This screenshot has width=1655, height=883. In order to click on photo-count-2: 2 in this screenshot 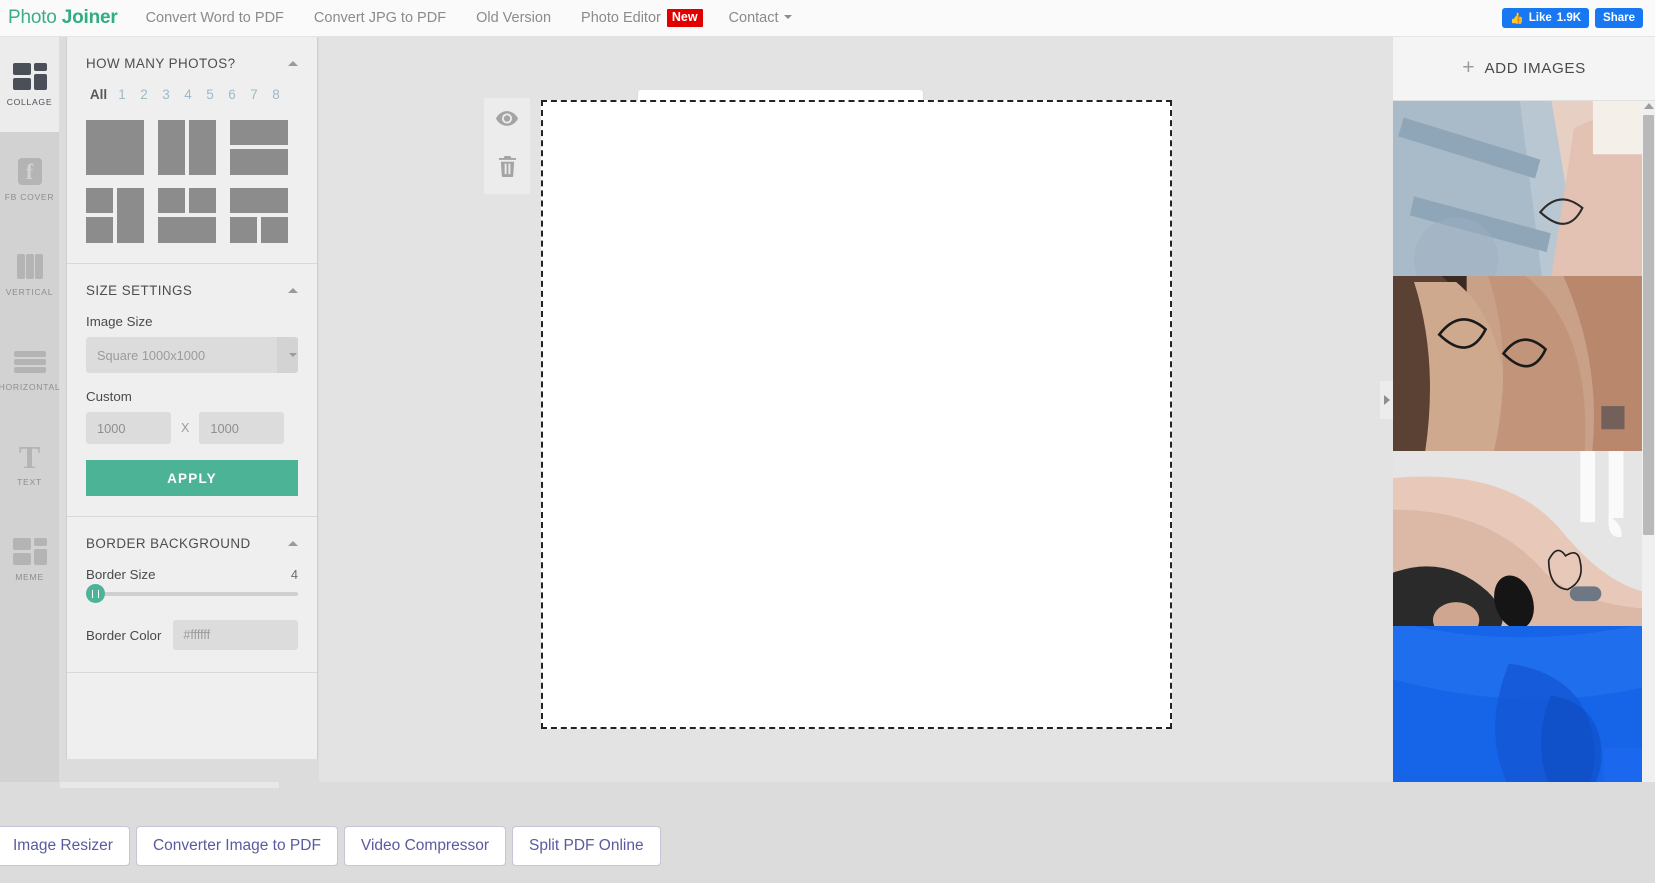, I will do `click(144, 94)`.